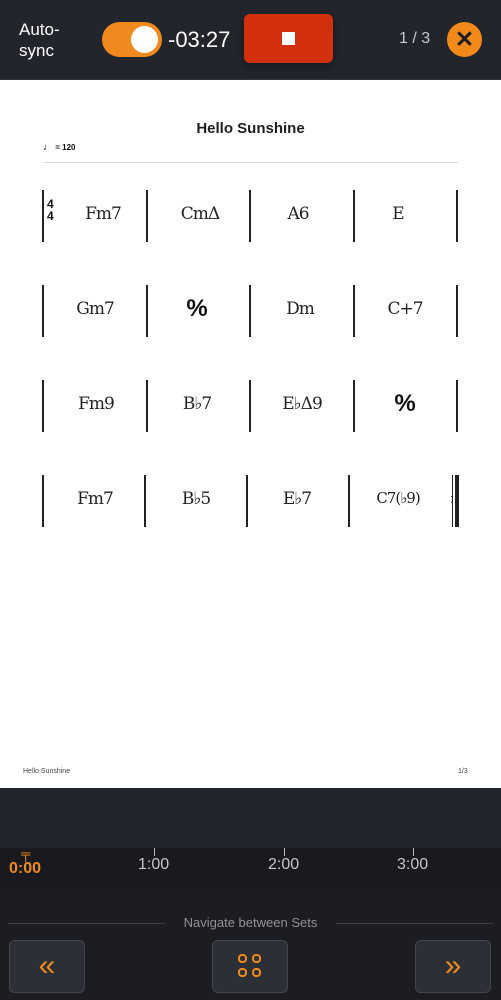 This screenshot has height=1000, width=501. I want to click on top-bar: Auto- sync -03:27 1 / 3 ✕, so click(250, 39).